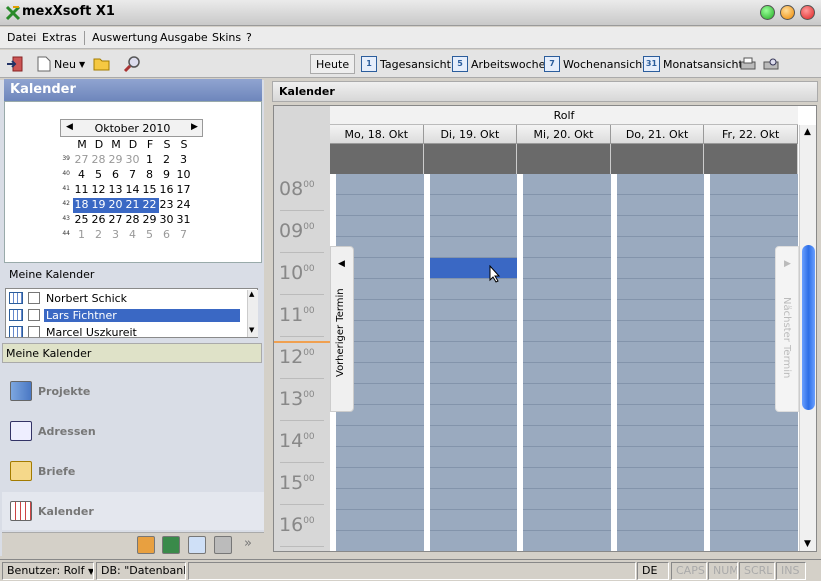  What do you see at coordinates (166, 204) in the screenshot?
I see `day-cell: 23` at bounding box center [166, 204].